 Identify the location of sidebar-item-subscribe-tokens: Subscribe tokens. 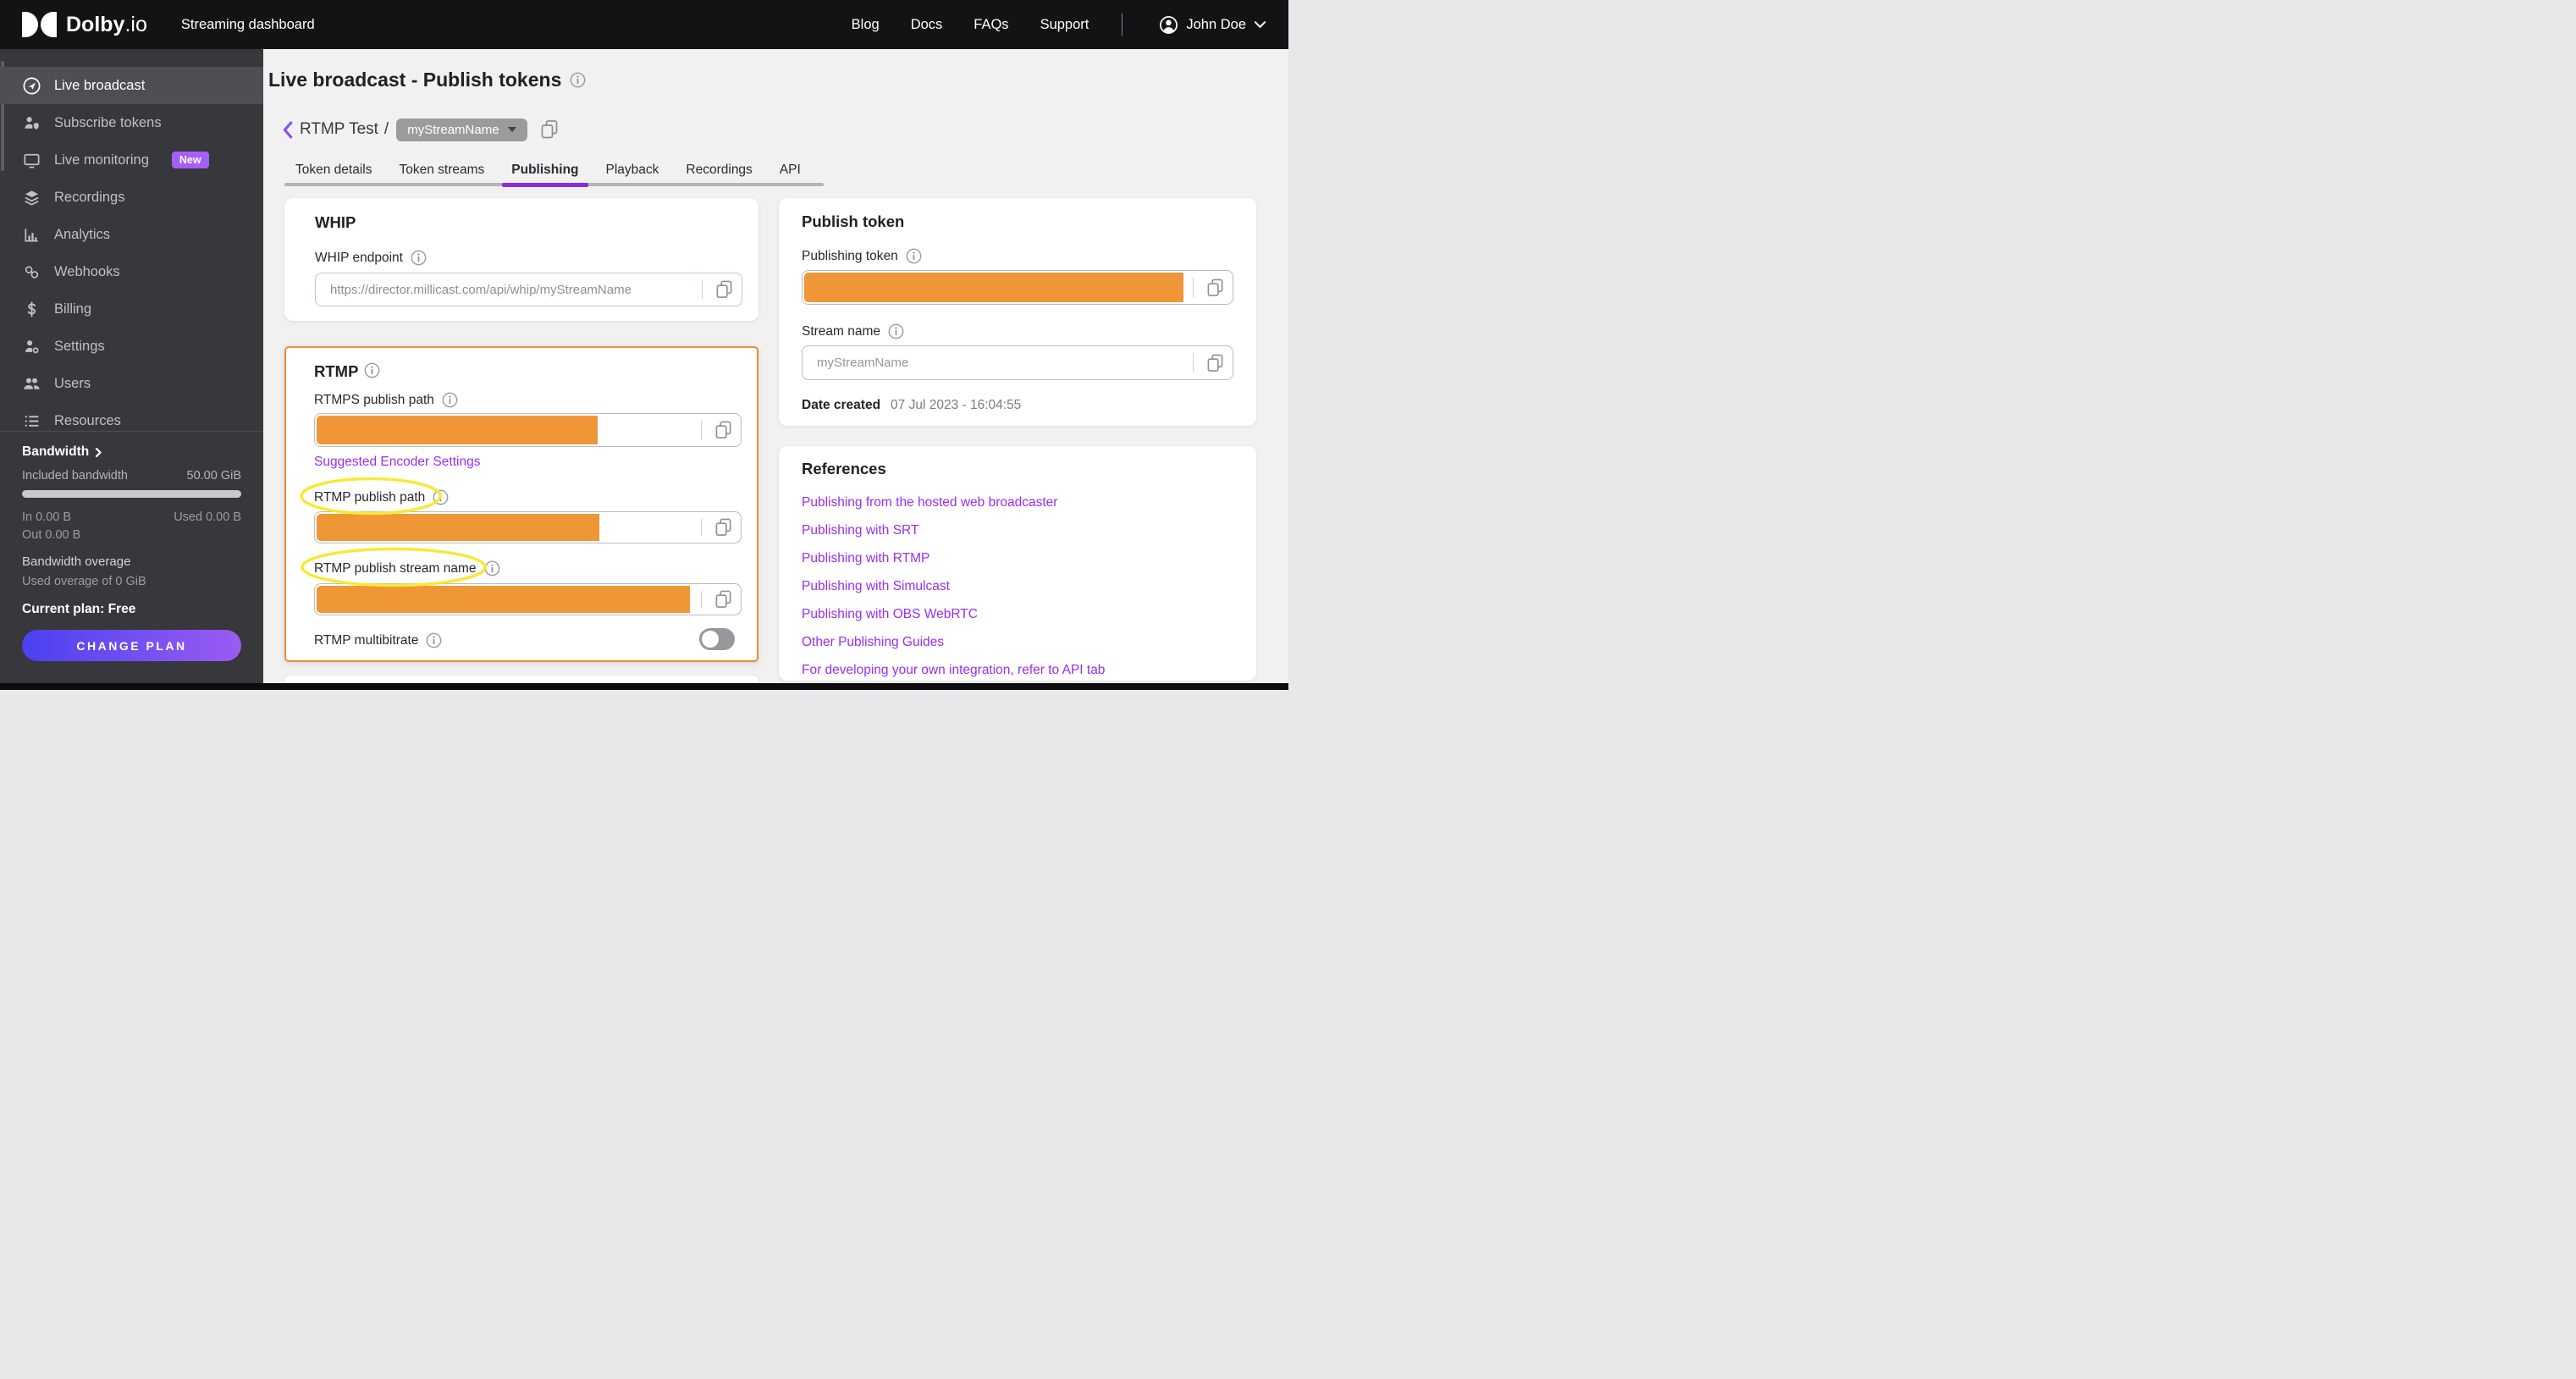
(131, 122).